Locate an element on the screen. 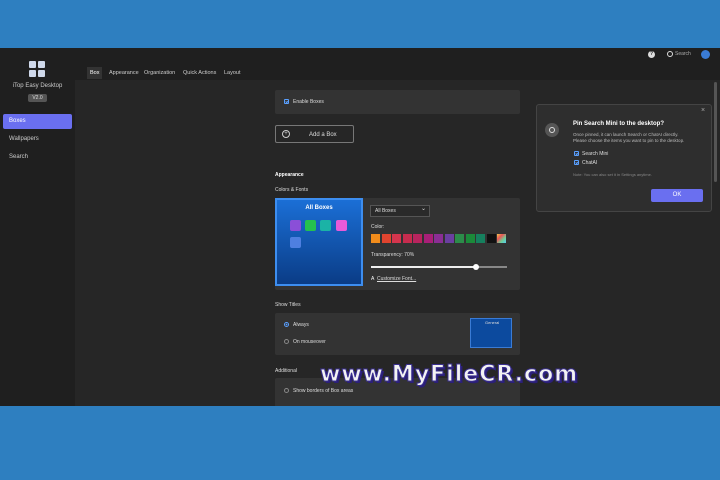 The width and height of the screenshot is (720, 480). tab-layout: Layout is located at coordinates (232, 73).